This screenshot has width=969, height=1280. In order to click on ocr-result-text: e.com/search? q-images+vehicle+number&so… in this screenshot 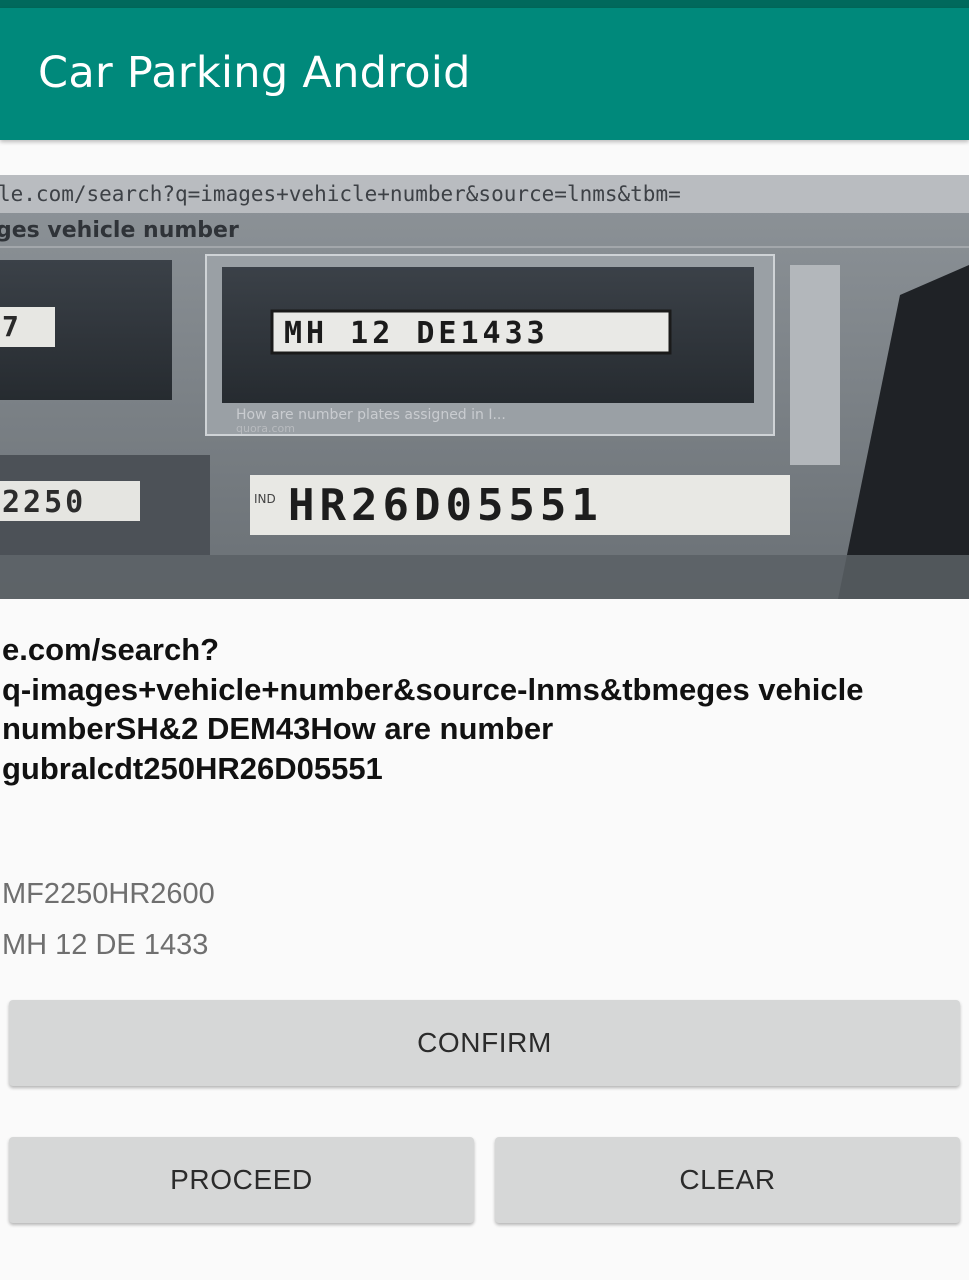, I will do `click(433, 709)`.